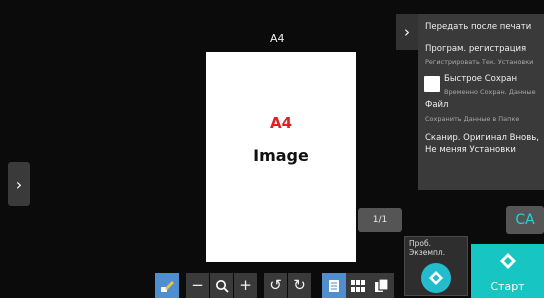 This screenshot has height=298, width=544. I want to click on edit-icon, so click(167, 286).